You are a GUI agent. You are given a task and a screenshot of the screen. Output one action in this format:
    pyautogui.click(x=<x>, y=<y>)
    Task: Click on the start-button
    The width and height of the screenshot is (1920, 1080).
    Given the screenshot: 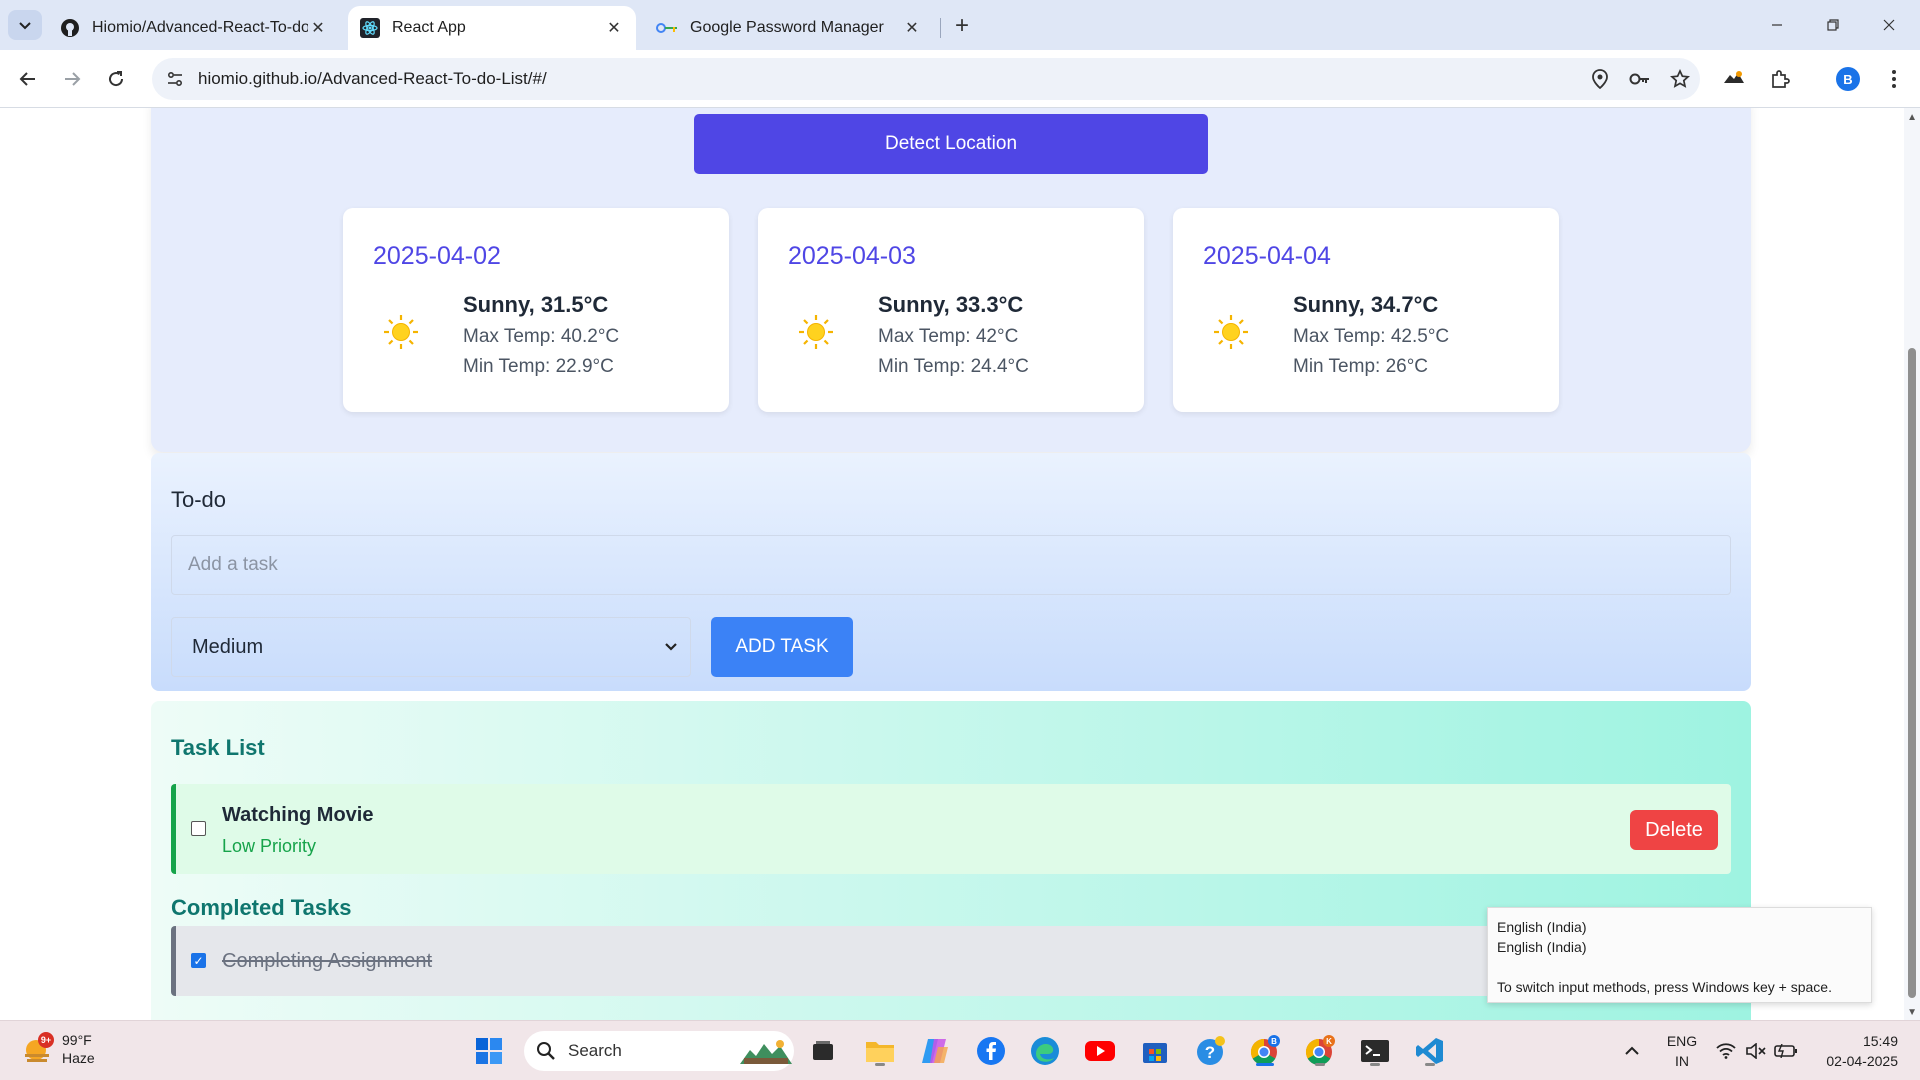 What is the action you would take?
    pyautogui.click(x=489, y=1051)
    